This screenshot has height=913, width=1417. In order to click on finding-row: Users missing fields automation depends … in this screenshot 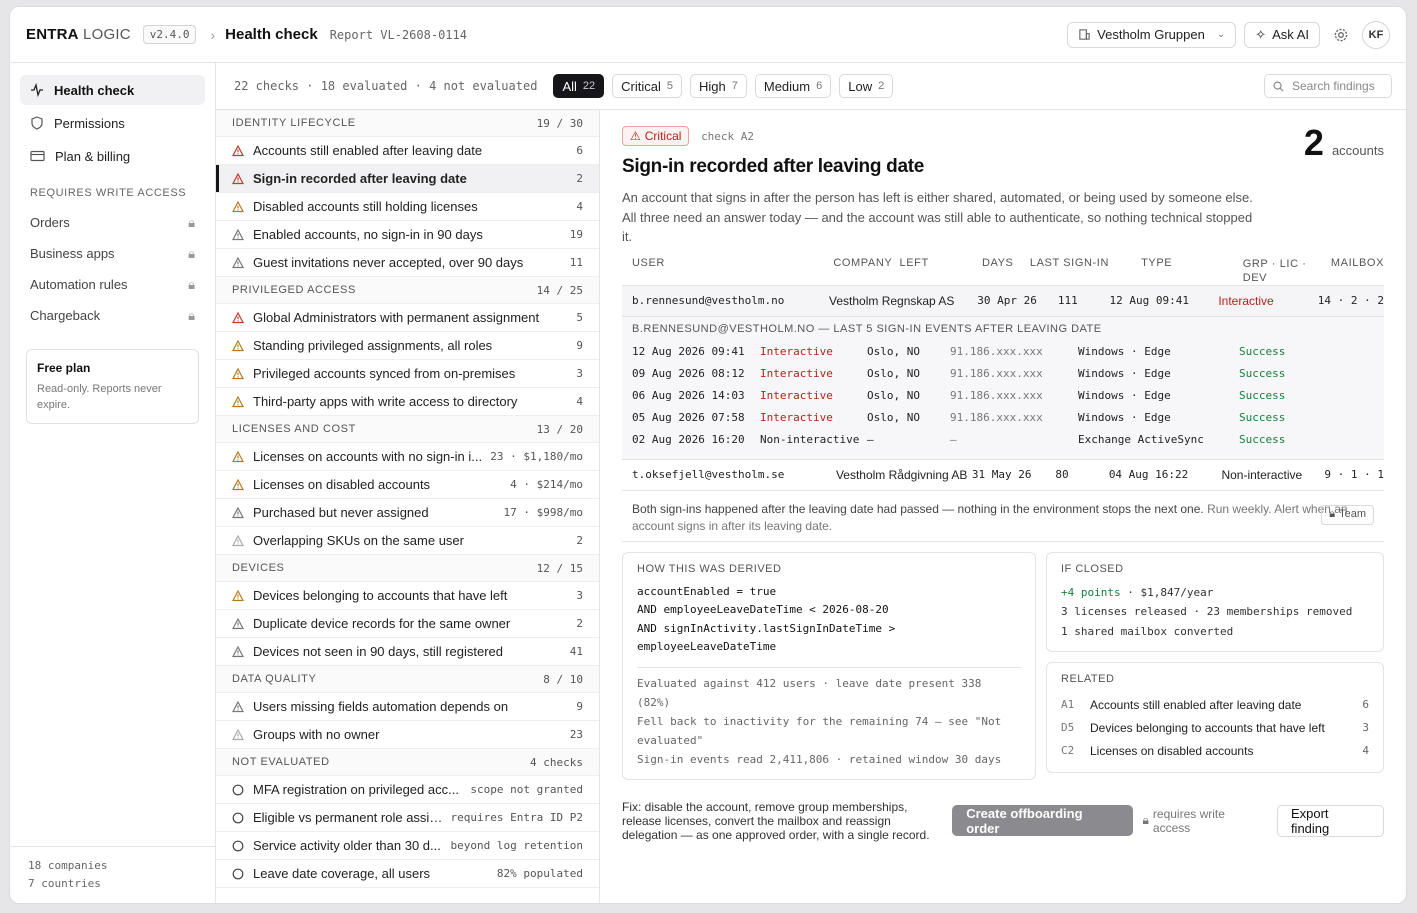, I will do `click(407, 707)`.